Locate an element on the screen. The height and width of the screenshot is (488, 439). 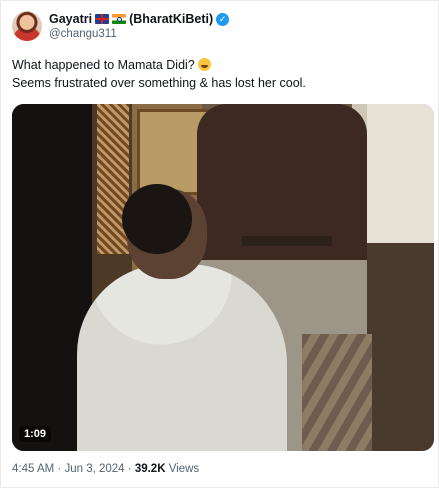
tweet-time: 4:45 AM is located at coordinates (33, 469).